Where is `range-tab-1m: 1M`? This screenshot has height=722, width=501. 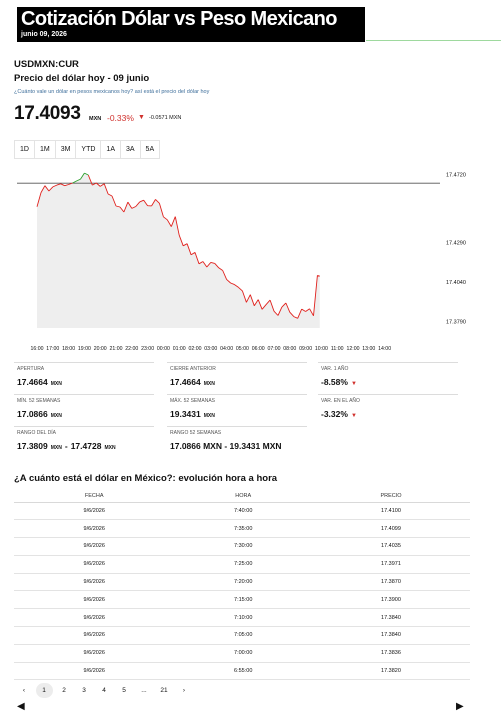 range-tab-1m: 1M is located at coordinates (45, 149).